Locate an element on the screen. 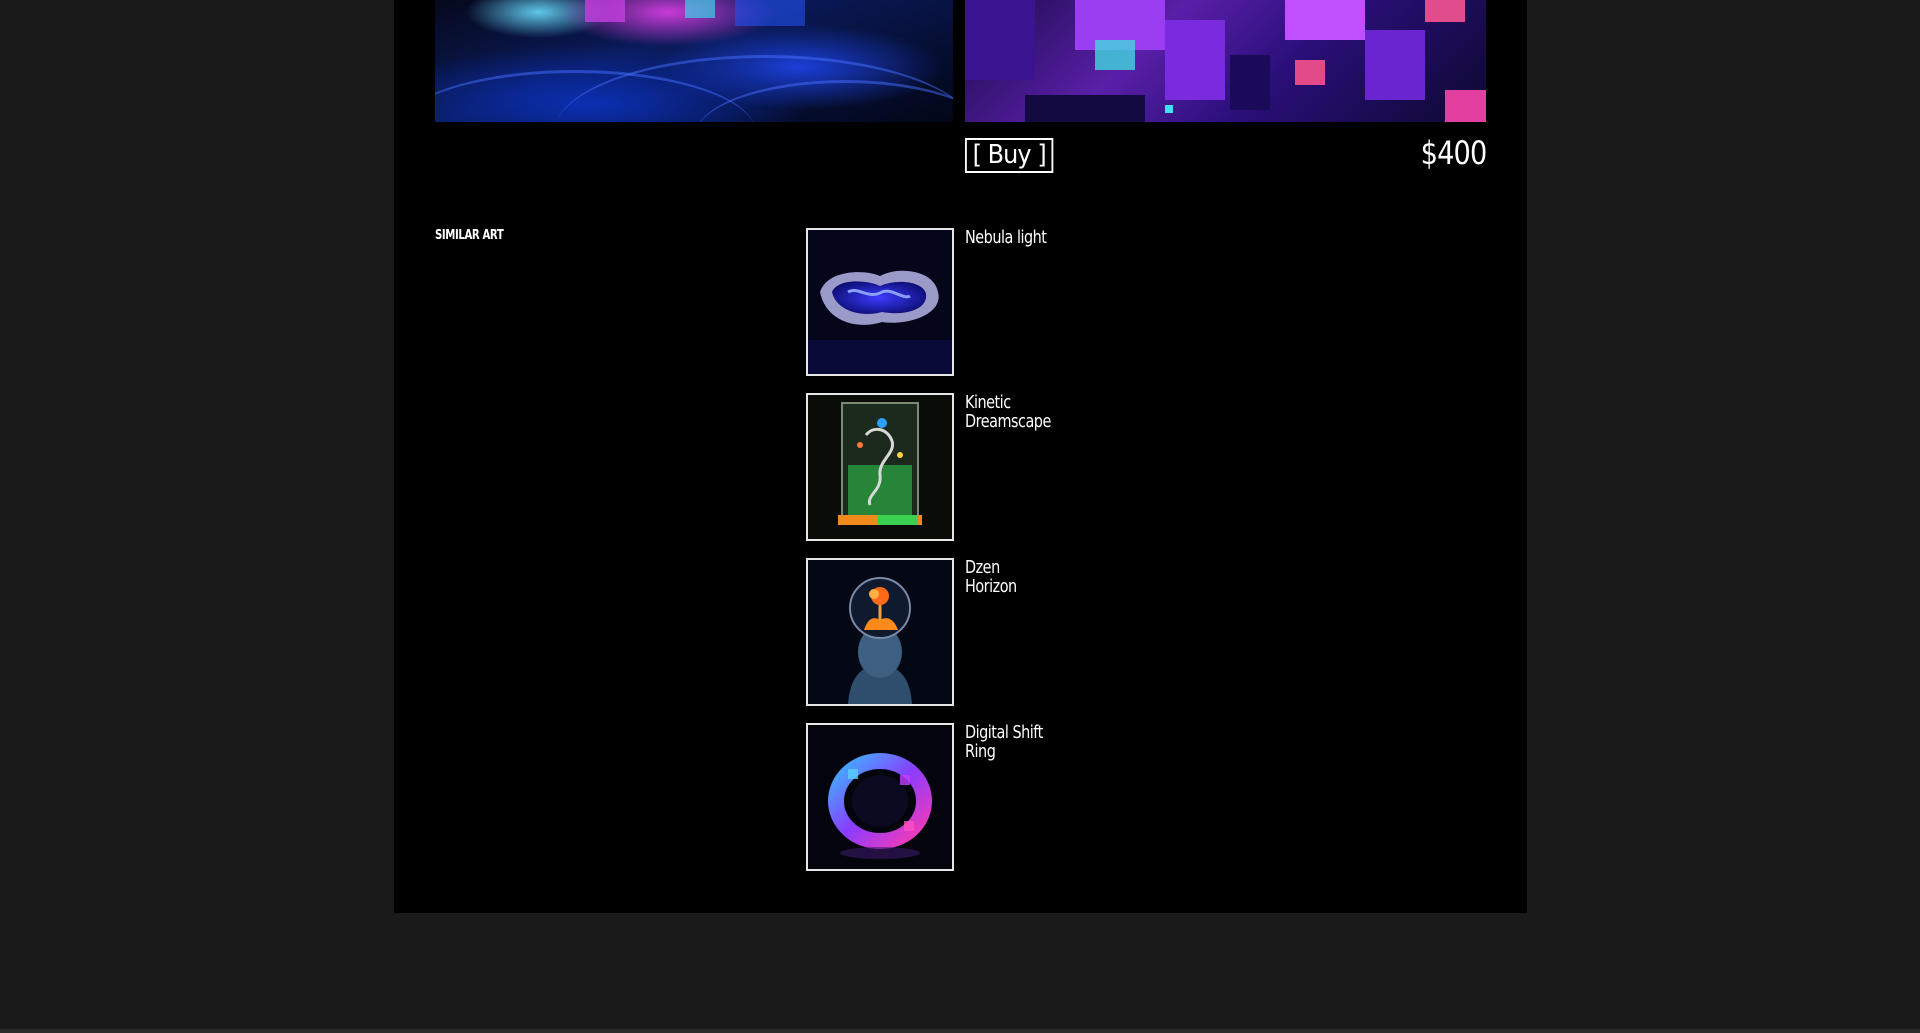 This screenshot has width=1920, height=1033. buy-button: [ Buy ] is located at coordinates (1009, 155).